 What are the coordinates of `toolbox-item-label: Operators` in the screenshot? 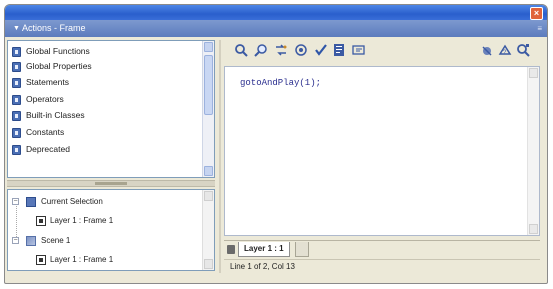 It's located at (45, 99).